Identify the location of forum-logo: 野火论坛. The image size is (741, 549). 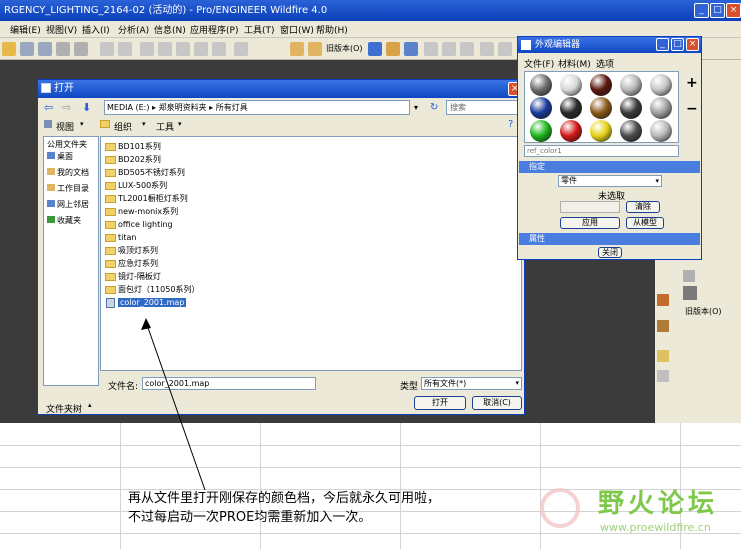
(658, 504).